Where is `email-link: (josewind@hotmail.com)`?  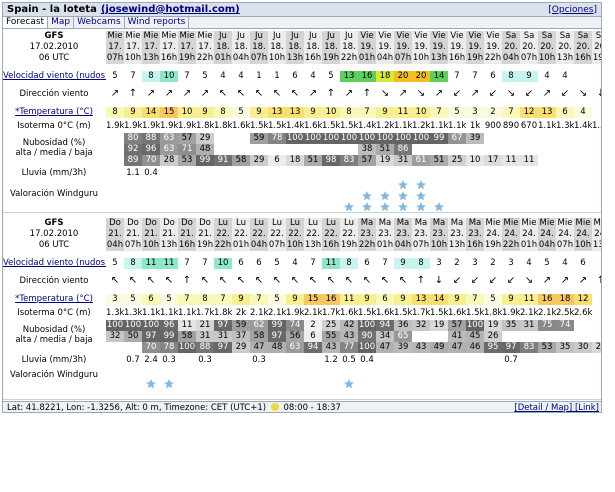
email-link: (josewind@hotmail.com) is located at coordinates (170, 9).